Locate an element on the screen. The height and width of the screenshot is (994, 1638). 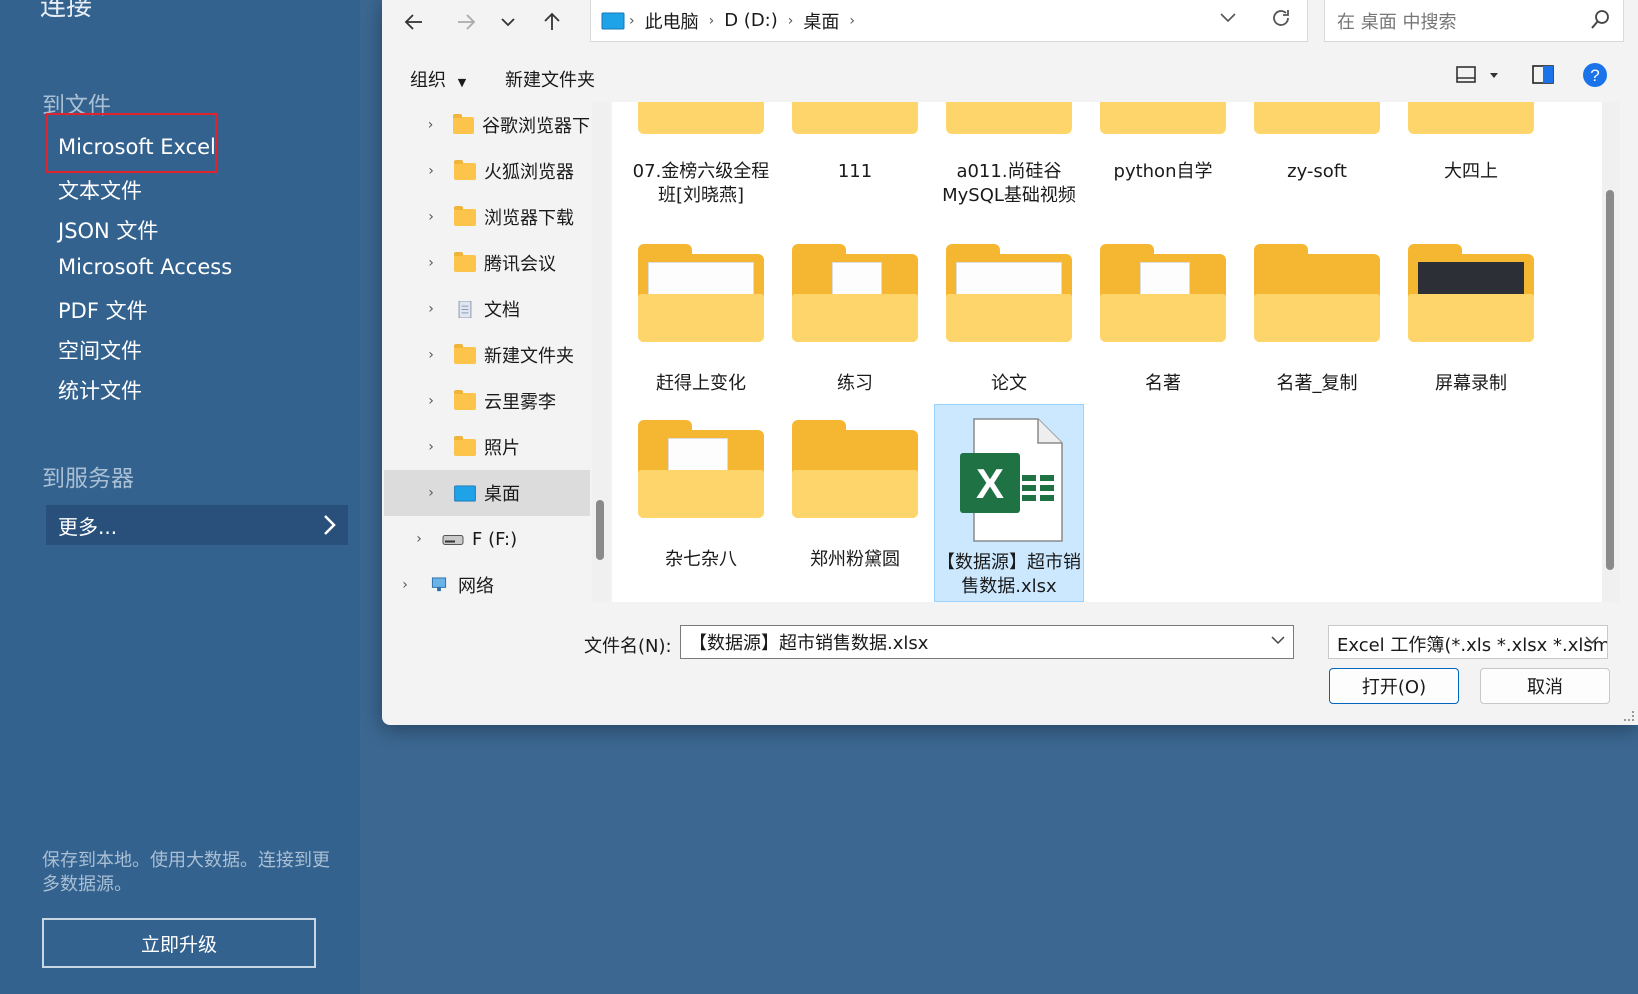
nav-scrollbar-thumb is located at coordinates (600, 530).